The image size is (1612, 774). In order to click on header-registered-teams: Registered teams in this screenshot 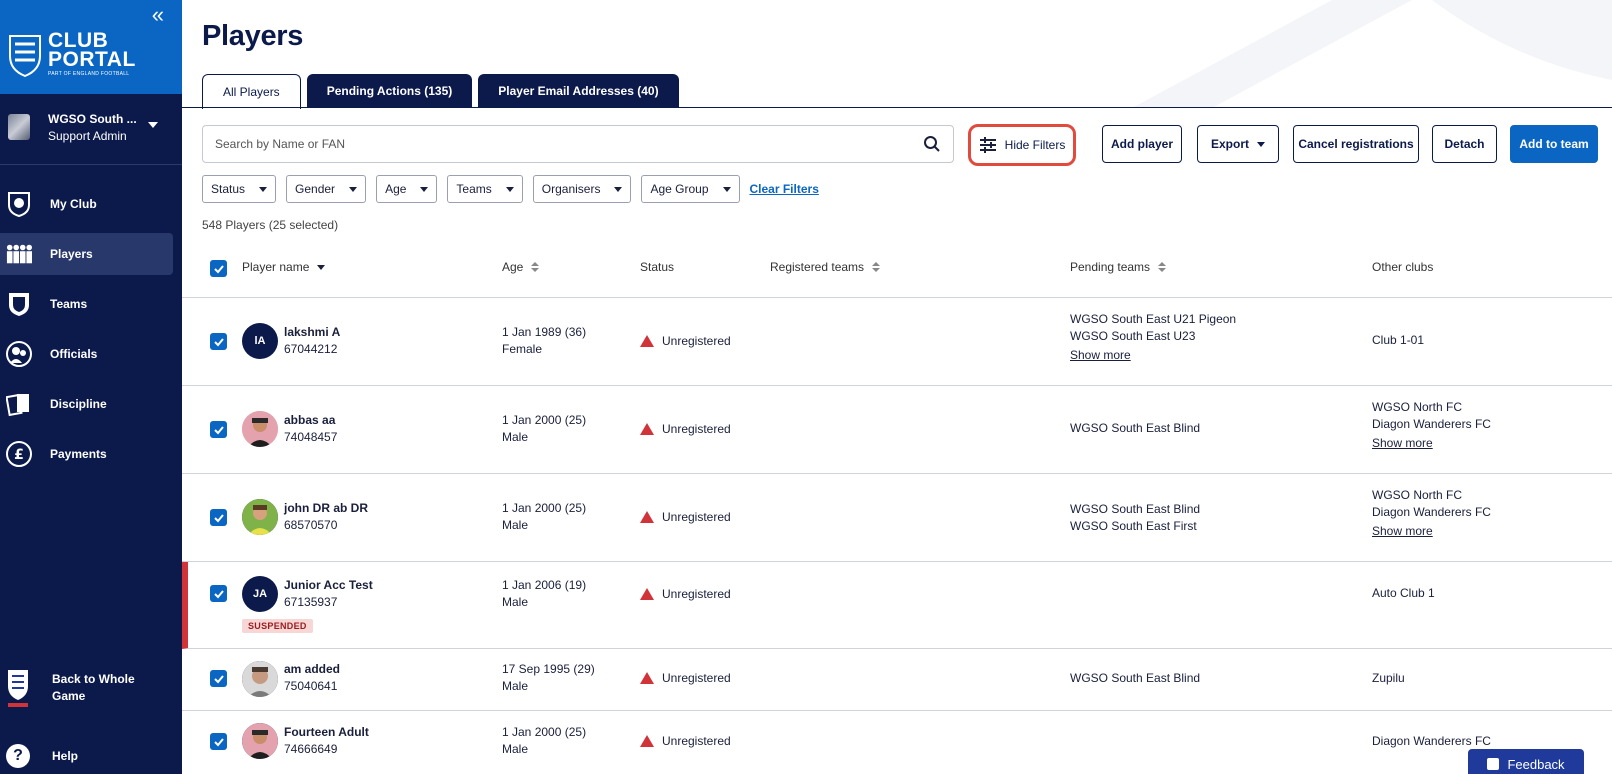, I will do `click(825, 267)`.